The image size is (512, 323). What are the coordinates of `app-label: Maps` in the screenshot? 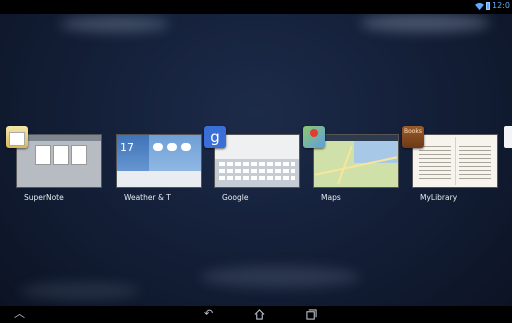 It's located at (331, 197).